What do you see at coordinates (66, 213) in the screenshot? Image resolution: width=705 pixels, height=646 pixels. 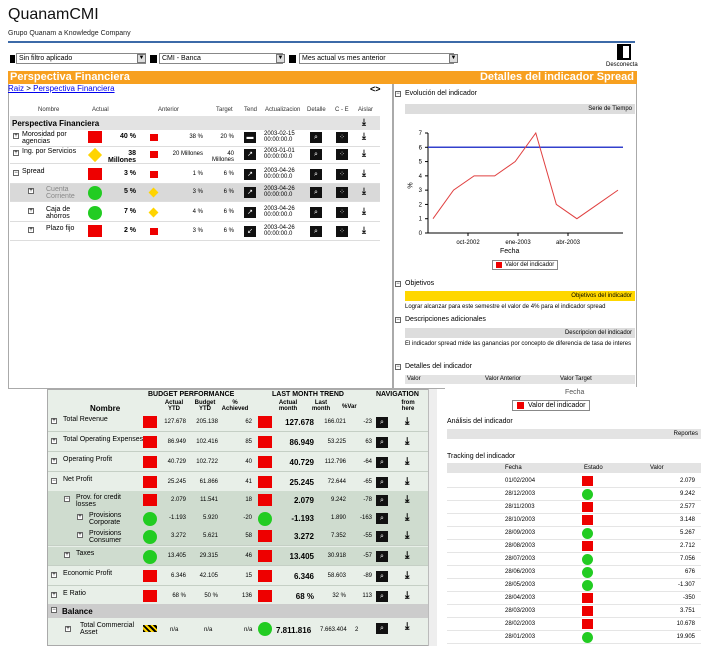 I see `indicator-name: Caja de ahorros` at bounding box center [66, 213].